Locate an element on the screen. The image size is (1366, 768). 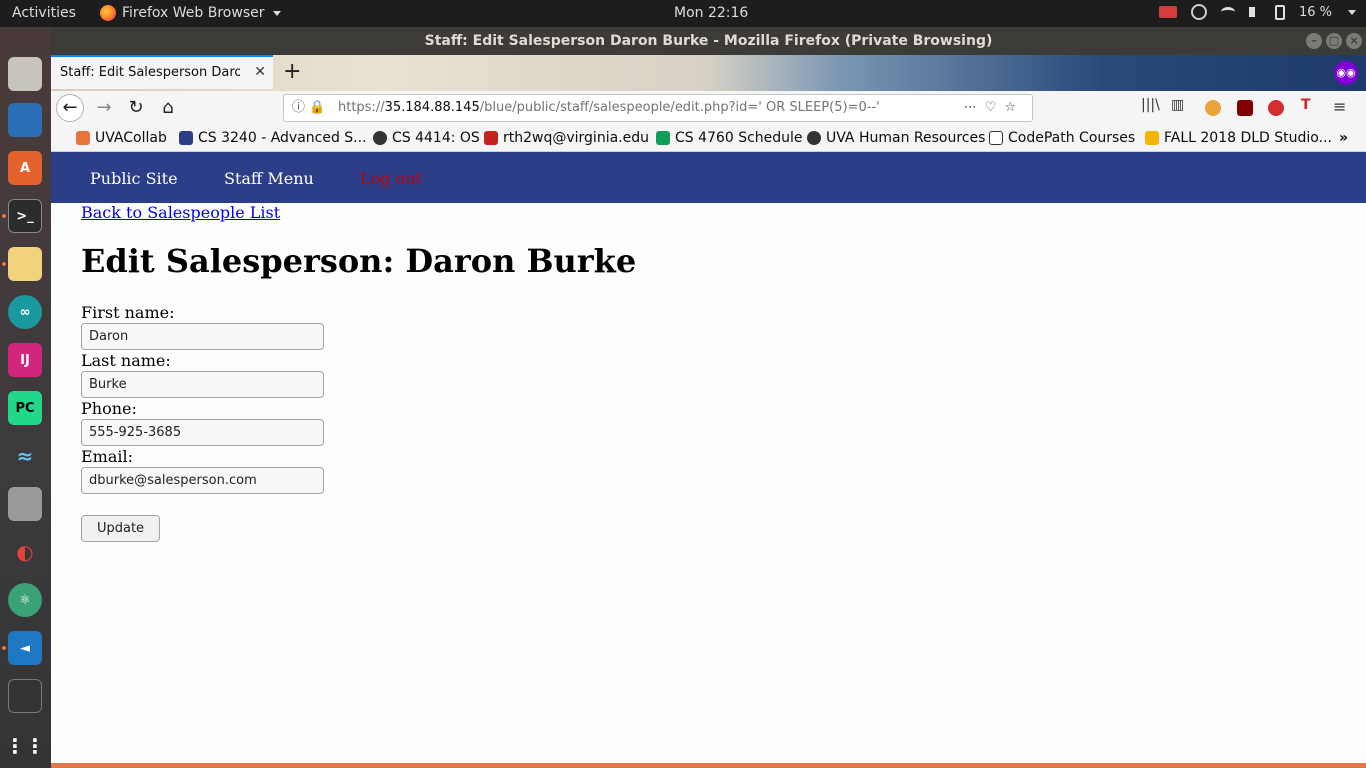
battery-icon is located at coordinates (1279, 12).